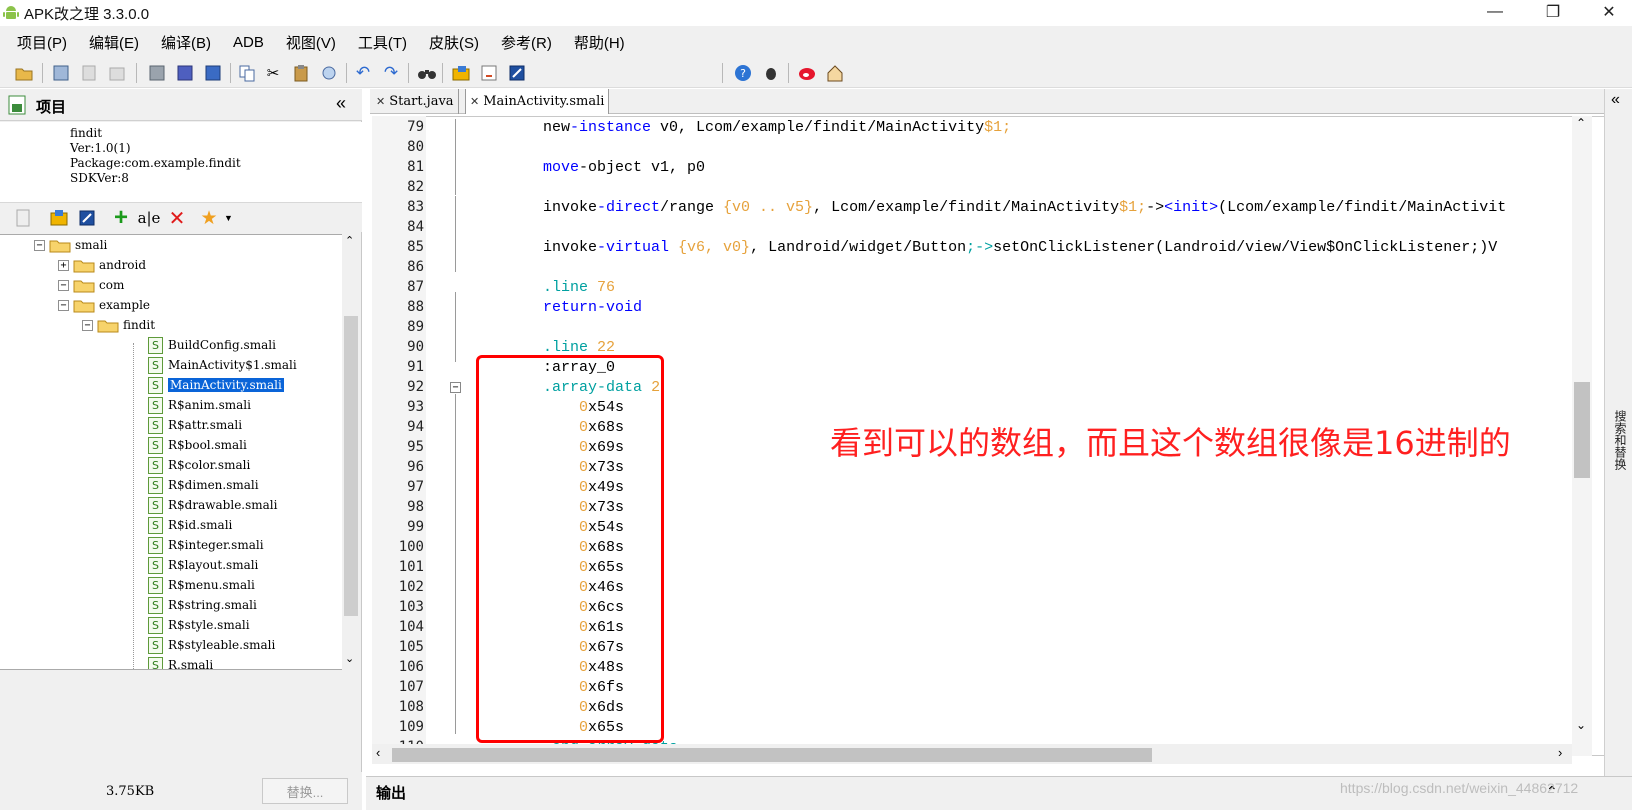  What do you see at coordinates (1582, 430) in the screenshot?
I see `editor-vscroll-thumb` at bounding box center [1582, 430].